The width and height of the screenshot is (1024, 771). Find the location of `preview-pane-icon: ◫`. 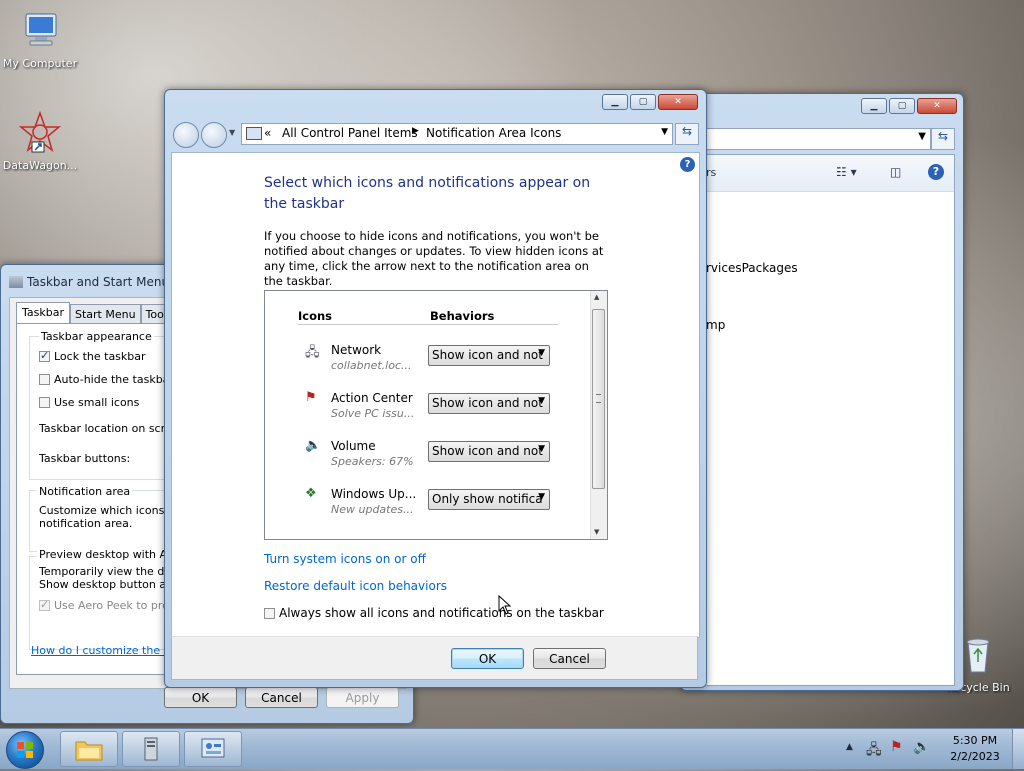

preview-pane-icon: ◫ is located at coordinates (895, 172).